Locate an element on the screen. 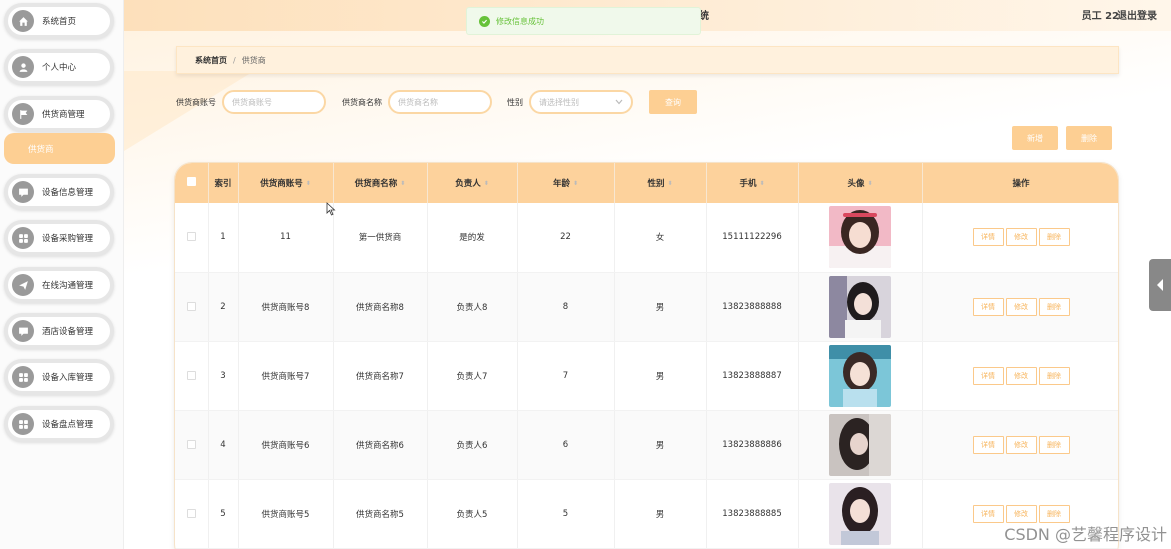 This screenshot has height=549, width=1171. sidebar-item-label: 供货商管理 is located at coordinates (63, 115).